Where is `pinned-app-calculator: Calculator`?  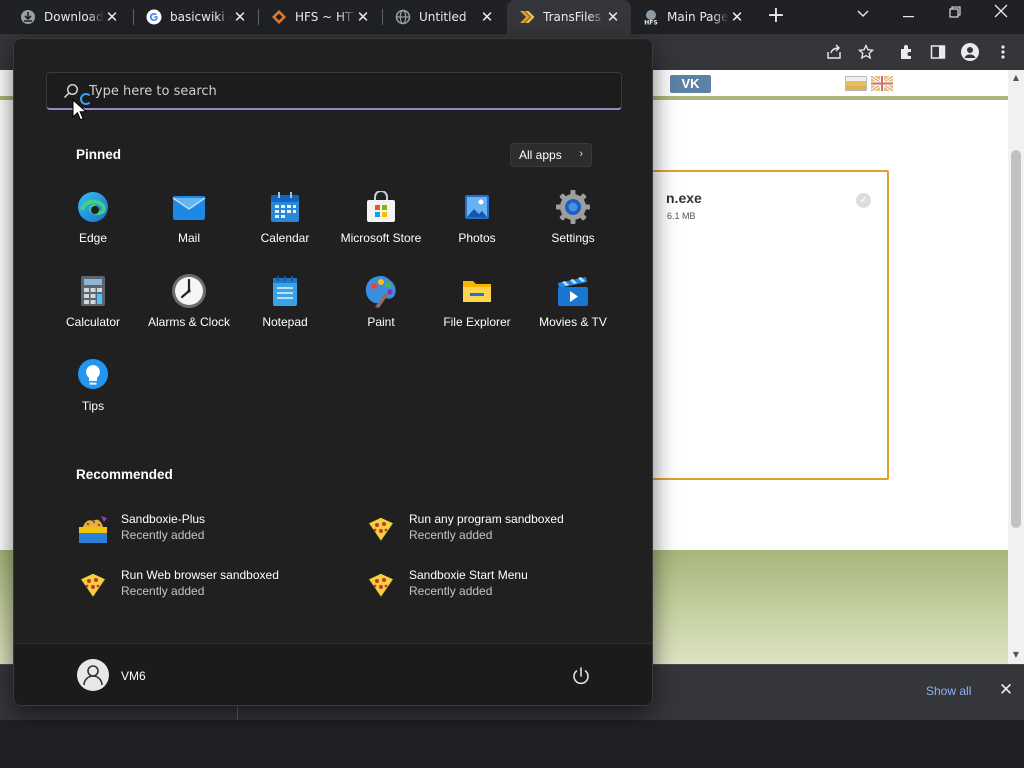 pinned-app-calculator: Calculator is located at coordinates (93, 303).